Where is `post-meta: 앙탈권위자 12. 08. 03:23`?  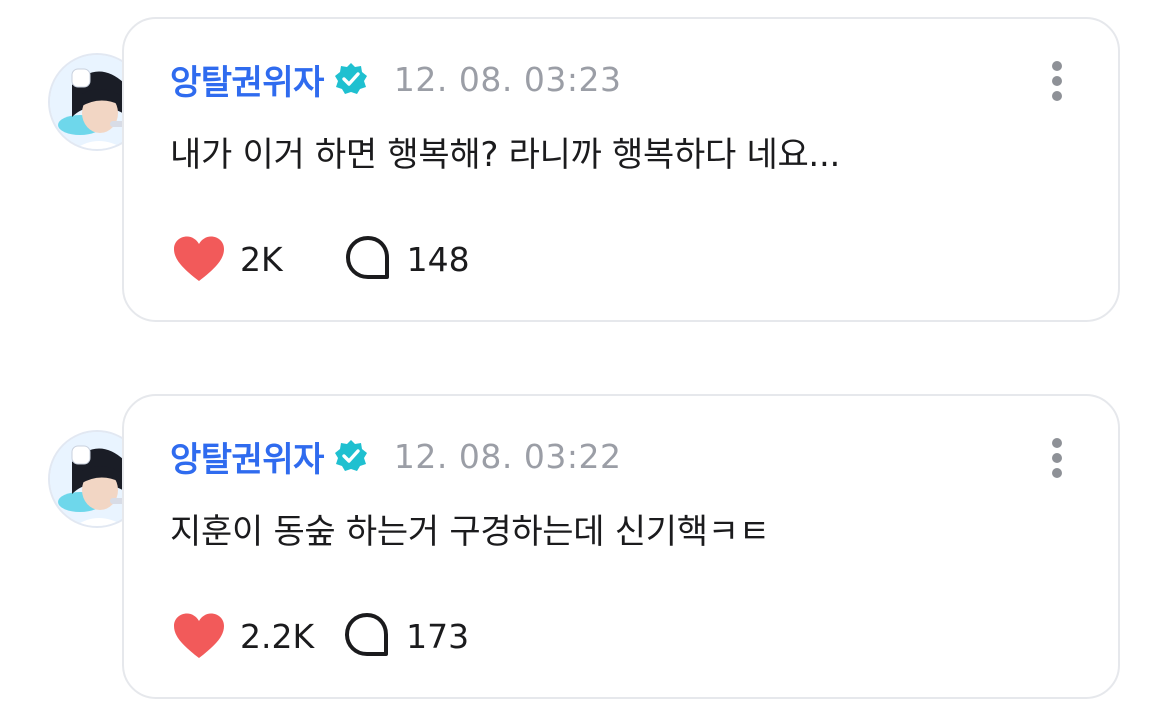
post-meta: 앙탈권위자 12. 08. 03:23 is located at coordinates (396, 79).